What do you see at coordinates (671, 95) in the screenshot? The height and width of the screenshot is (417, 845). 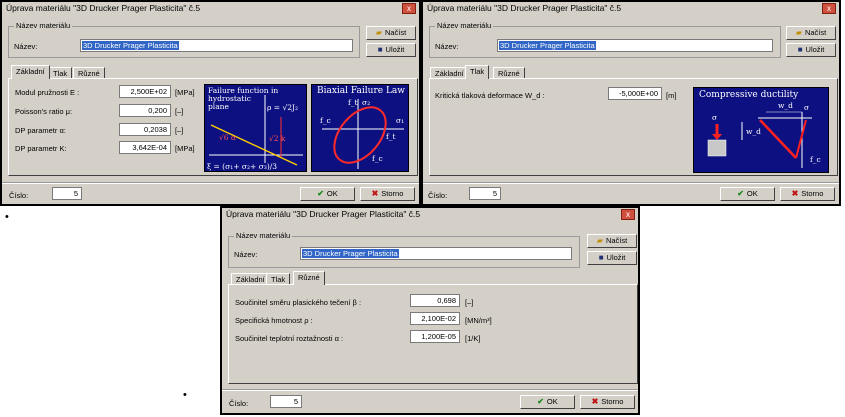 I see `unit-label: [m]` at bounding box center [671, 95].